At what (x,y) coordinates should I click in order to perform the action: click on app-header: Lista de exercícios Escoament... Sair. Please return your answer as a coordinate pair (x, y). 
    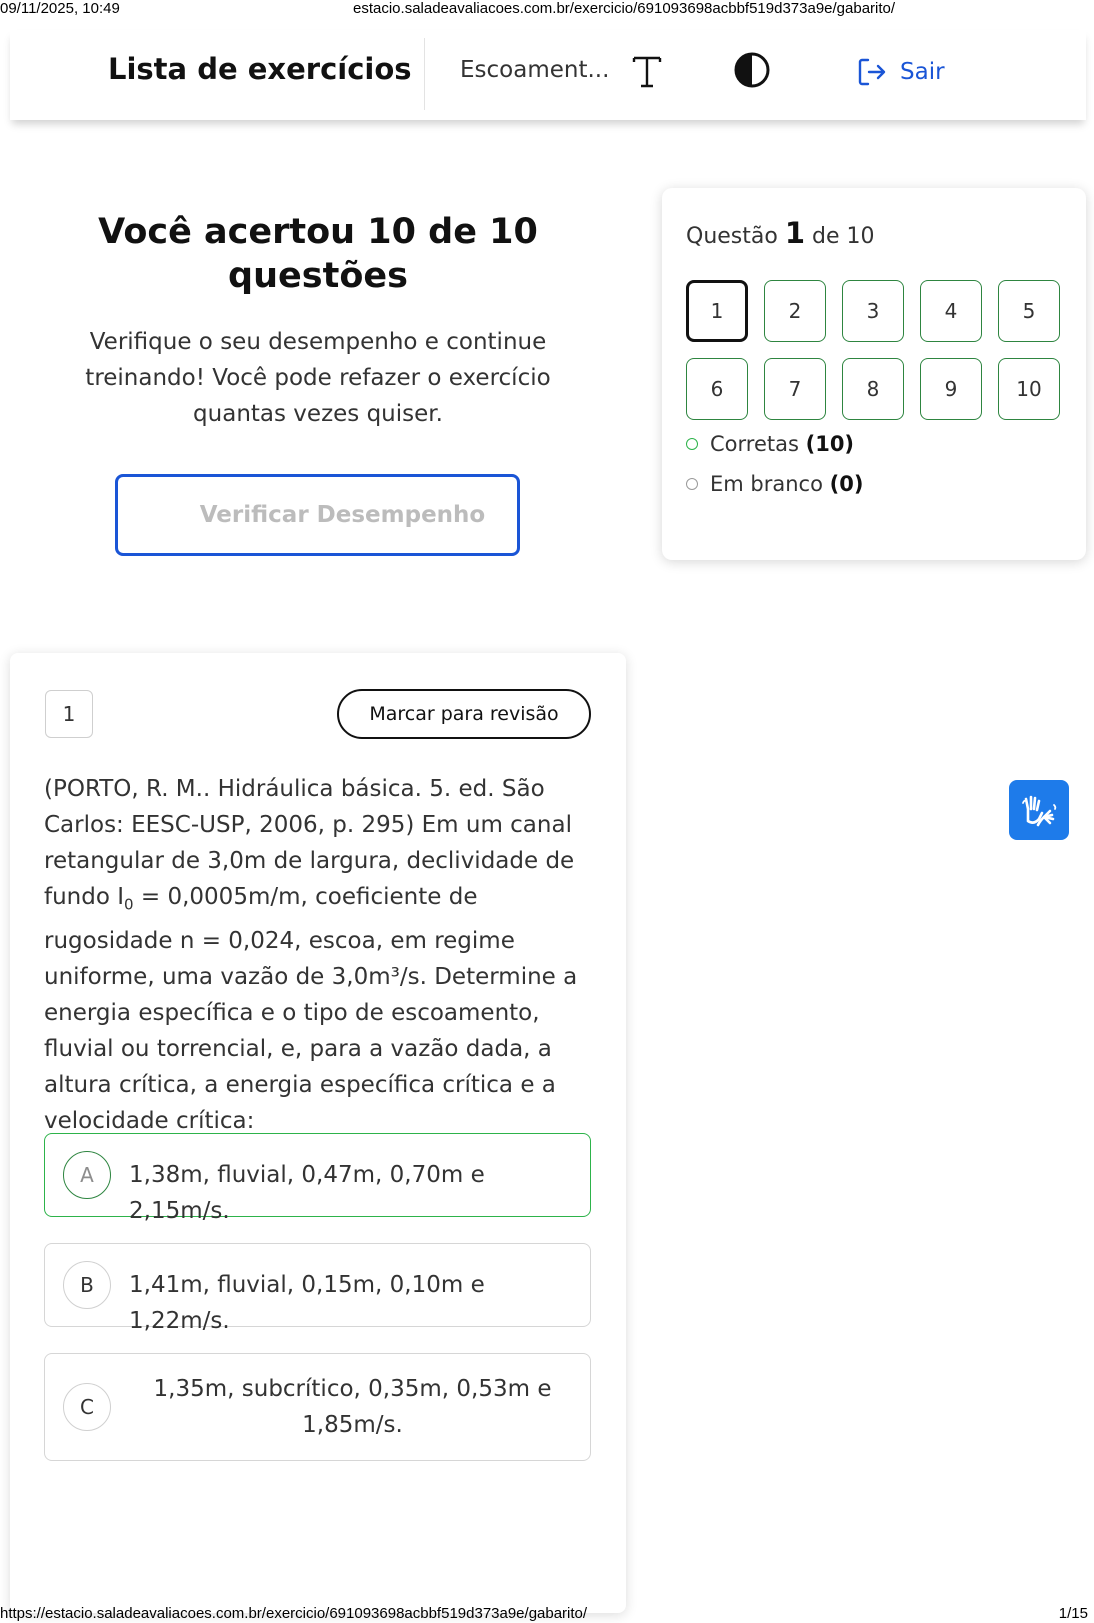
    Looking at the image, I should click on (548, 75).